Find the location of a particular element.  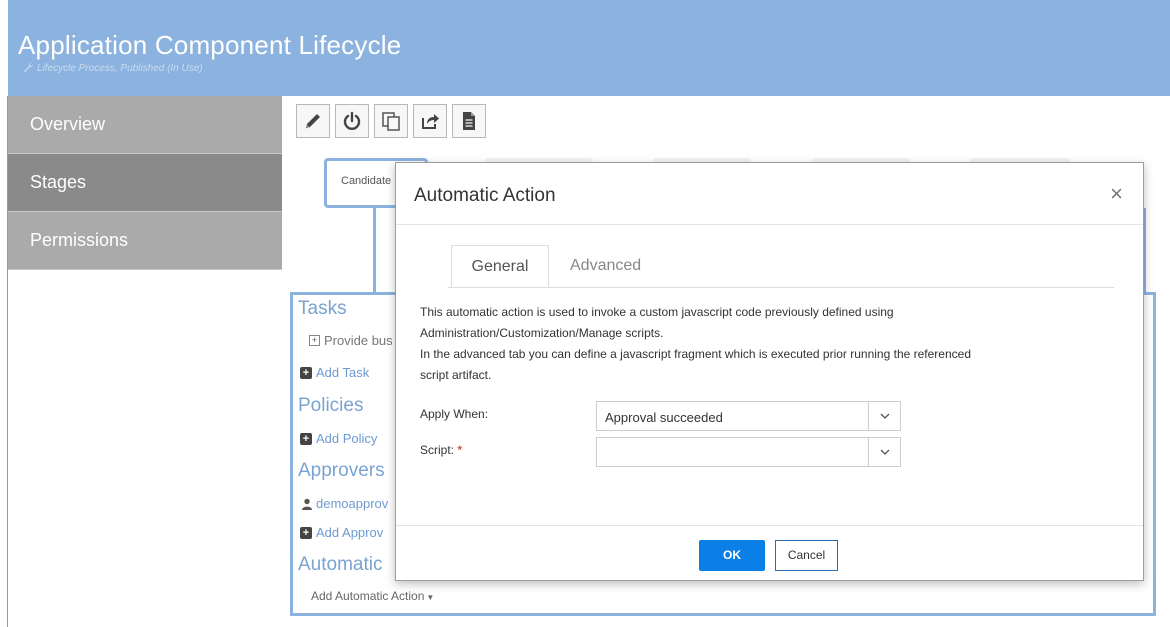

approvers-heading: Approvers is located at coordinates (341, 470).